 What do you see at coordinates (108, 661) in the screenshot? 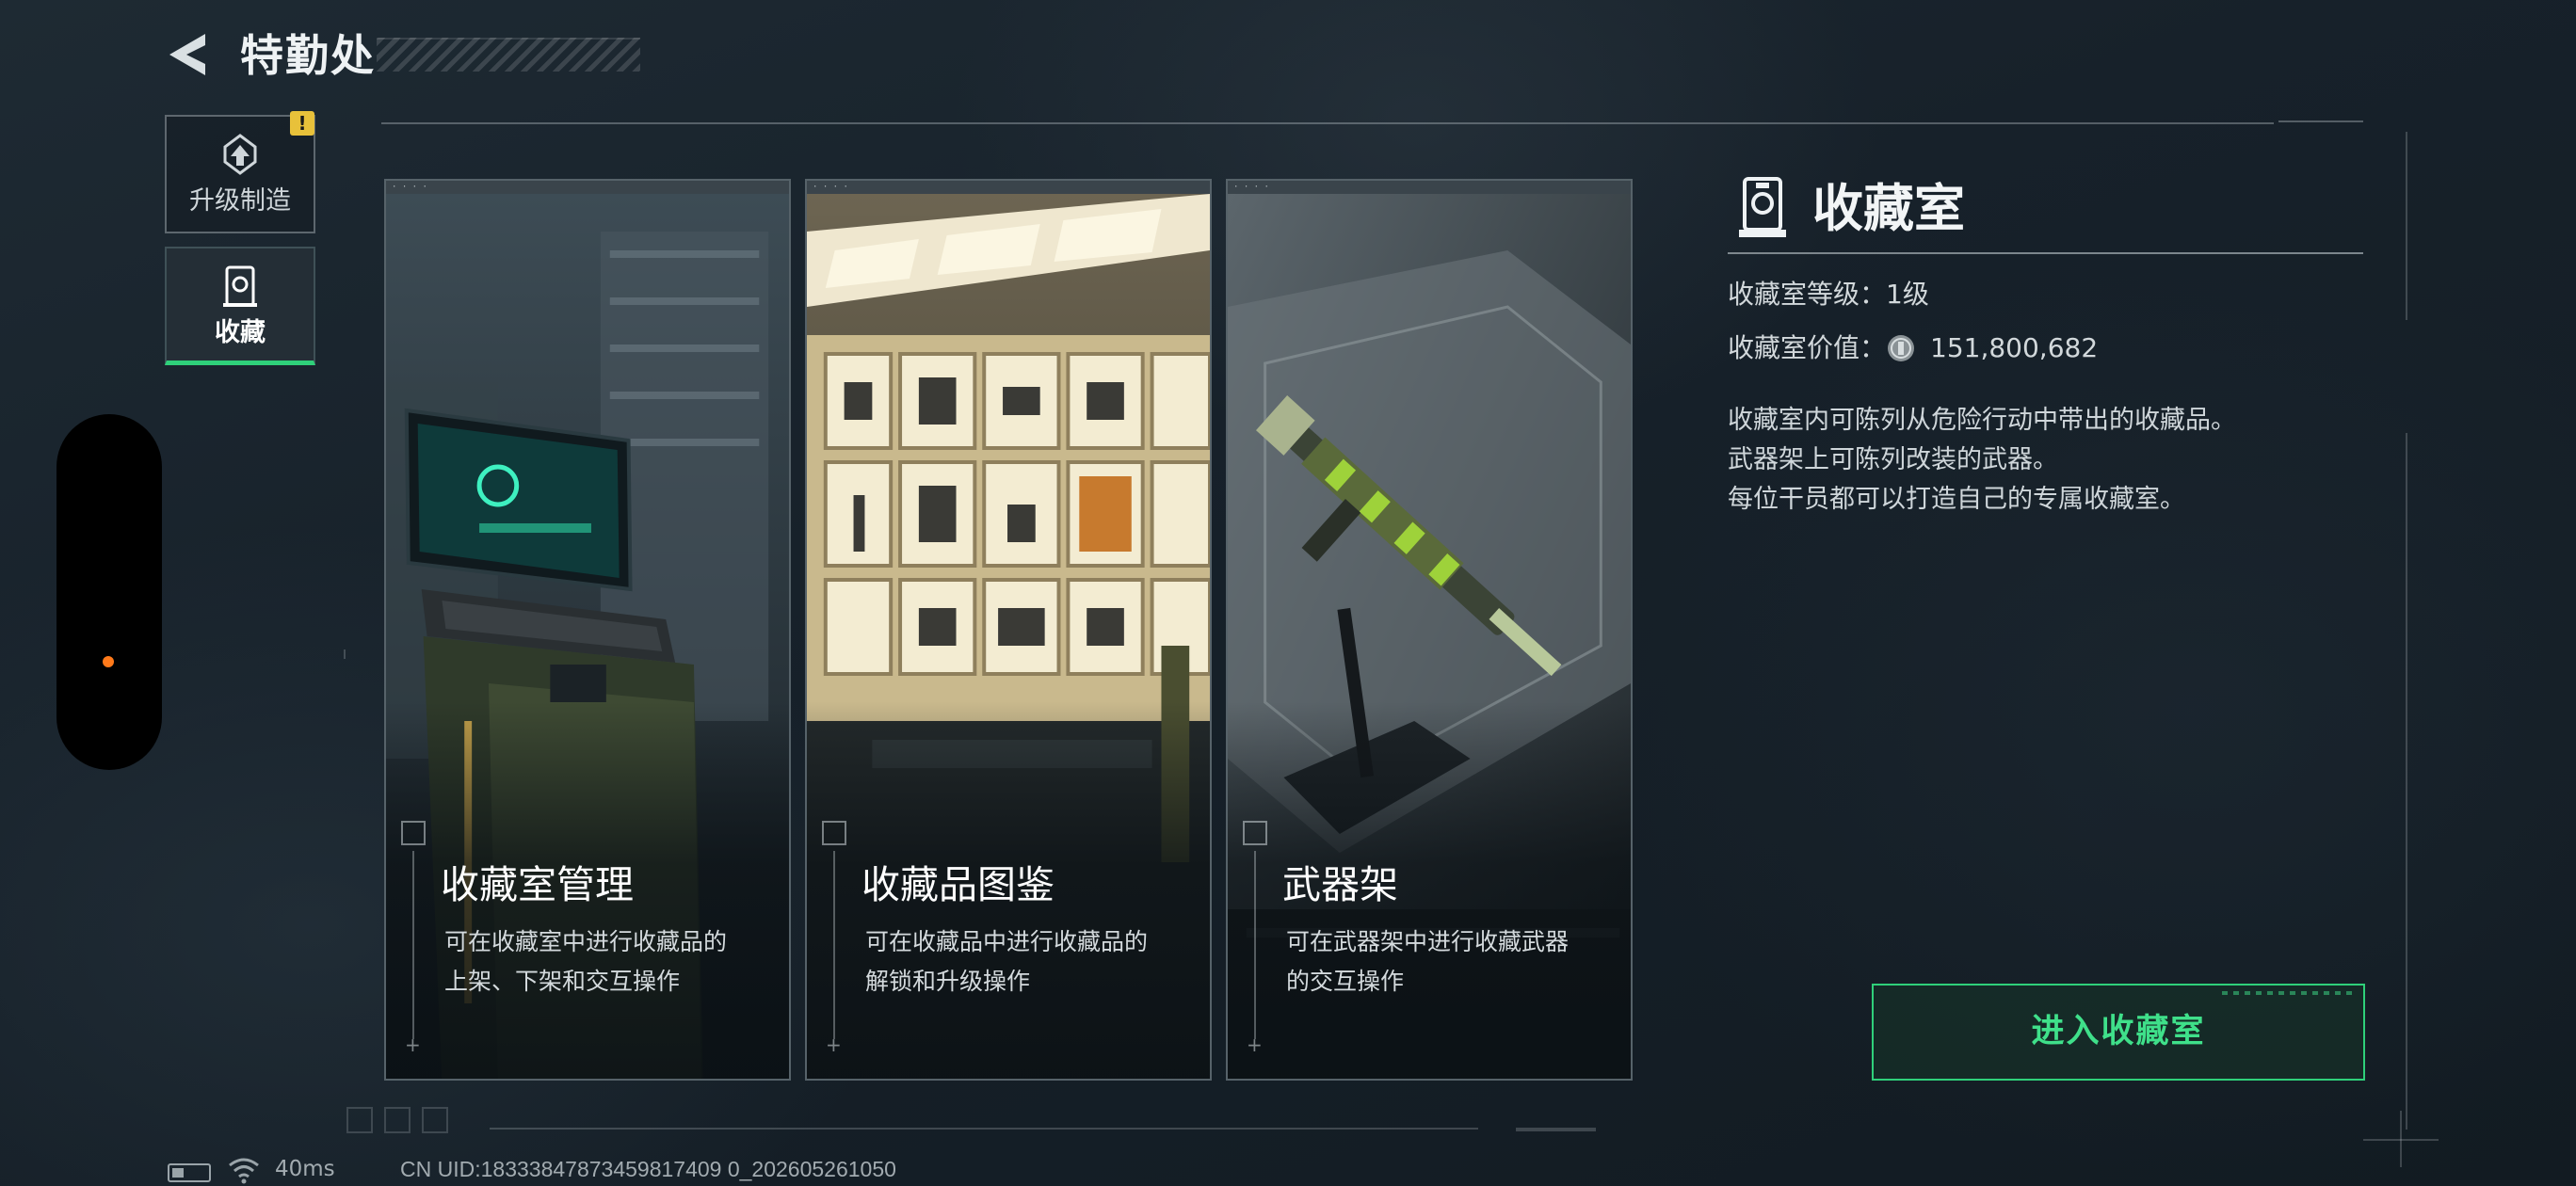
I see `indicator-dot` at bounding box center [108, 661].